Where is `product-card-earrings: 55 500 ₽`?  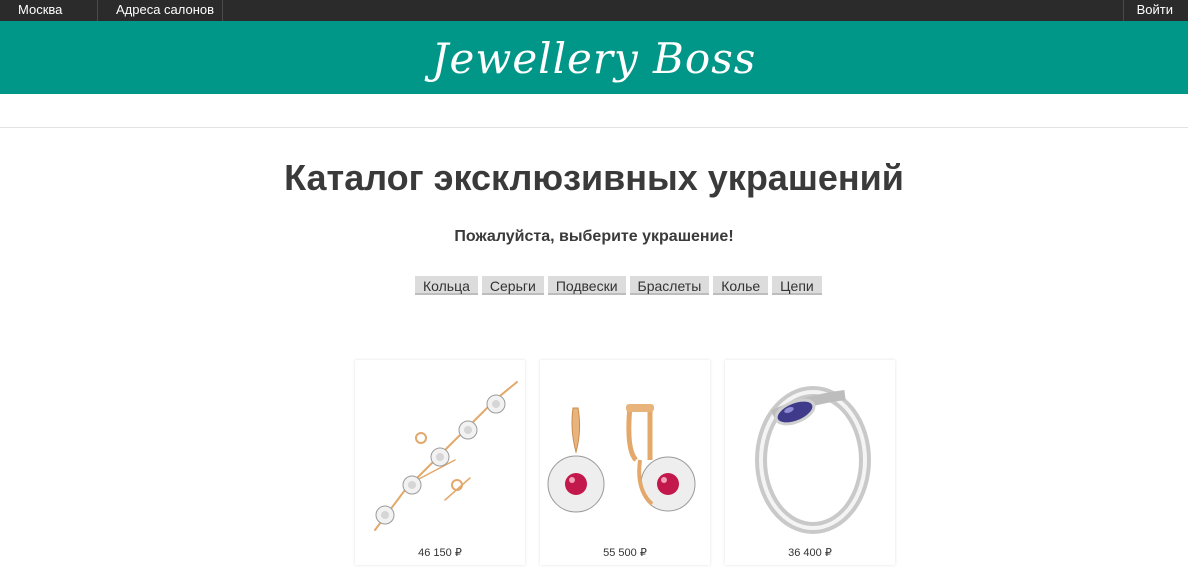
product-card-earrings: 55 500 ₽ is located at coordinates (625, 462).